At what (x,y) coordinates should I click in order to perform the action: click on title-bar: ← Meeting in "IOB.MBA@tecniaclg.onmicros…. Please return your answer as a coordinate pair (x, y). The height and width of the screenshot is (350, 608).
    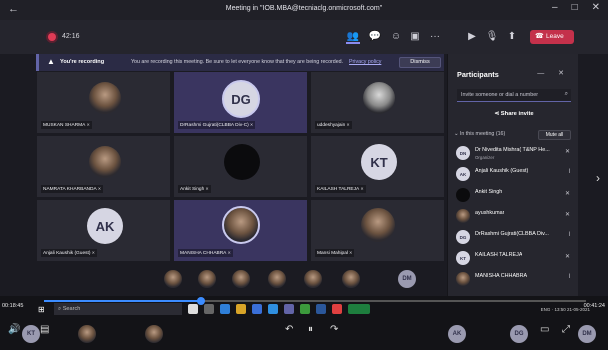
    Looking at the image, I should click on (304, 10).